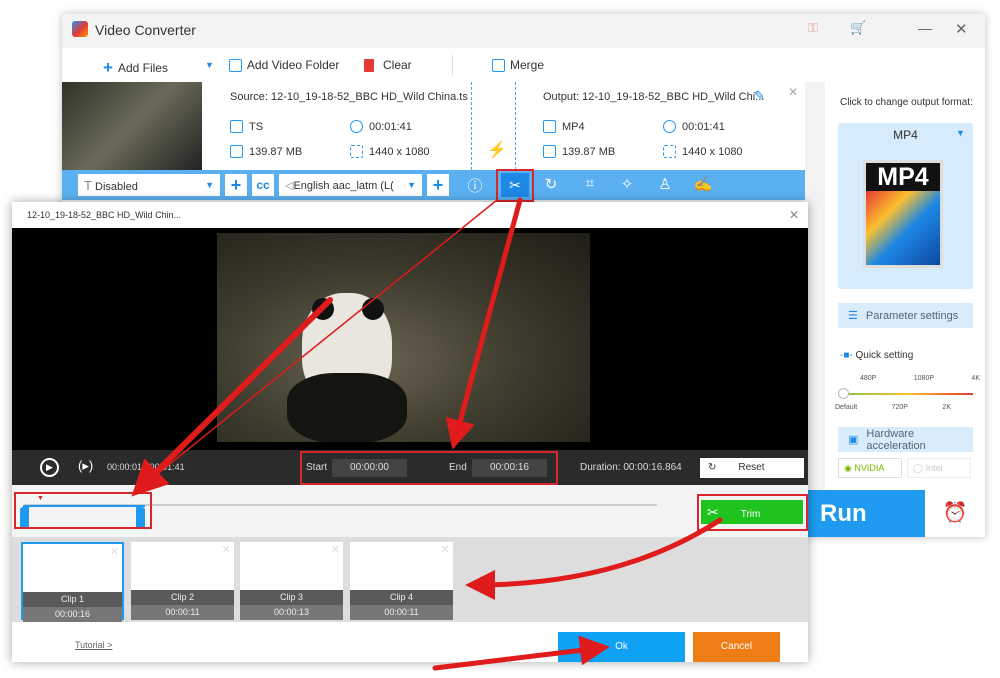 This screenshot has width=1000, height=678. I want to click on arrow-to-ok, so click(521, 653).